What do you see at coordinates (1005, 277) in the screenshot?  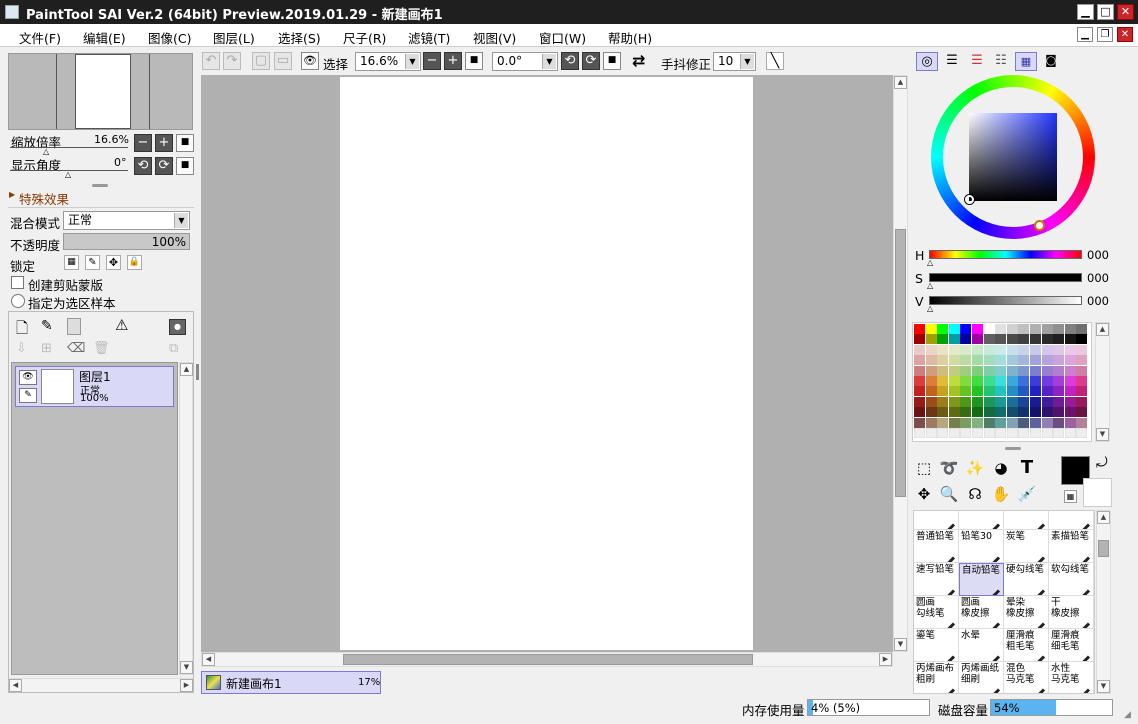 I see `s-slider` at bounding box center [1005, 277].